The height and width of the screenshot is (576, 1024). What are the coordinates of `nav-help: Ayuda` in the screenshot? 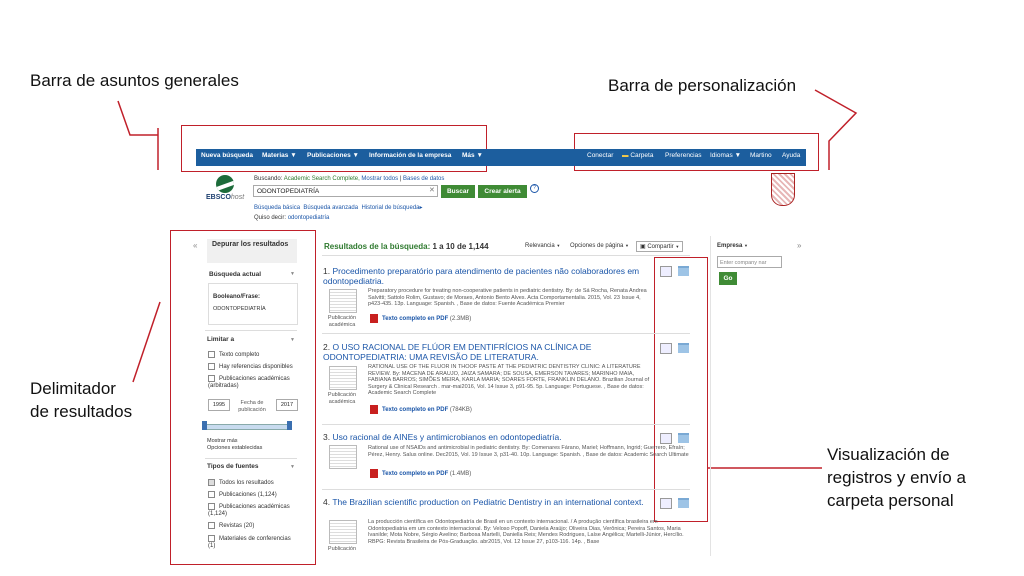 It's located at (791, 155).